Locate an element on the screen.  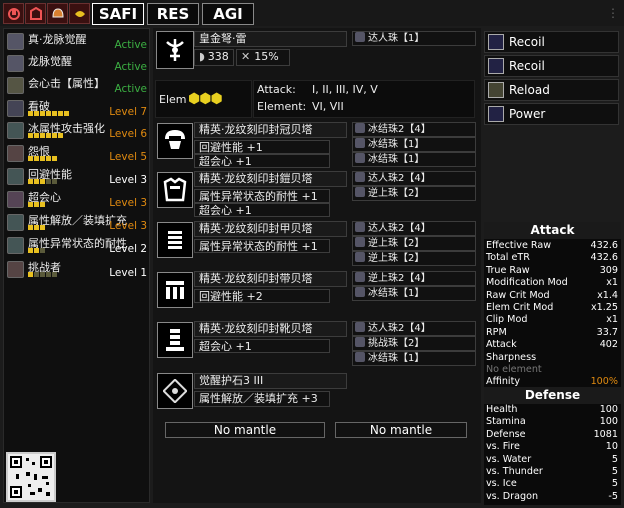
tab-safi: SAFI is located at coordinates (118, 14).